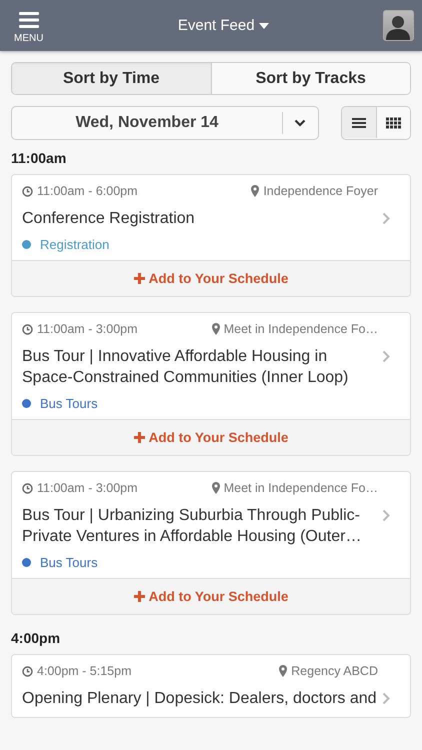  Describe the element at coordinates (36, 638) in the screenshot. I see `section-time: 4:00pm` at that location.